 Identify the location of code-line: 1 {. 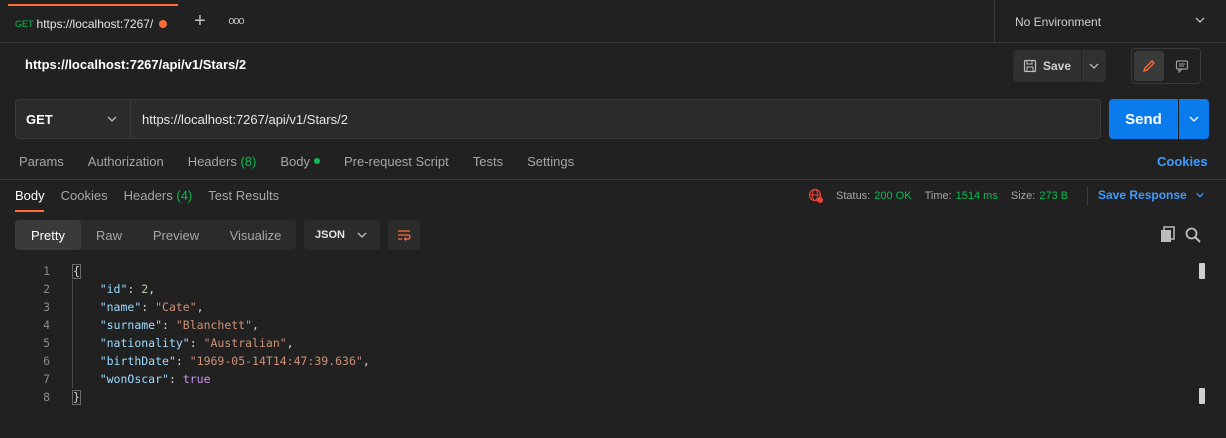
(600, 271).